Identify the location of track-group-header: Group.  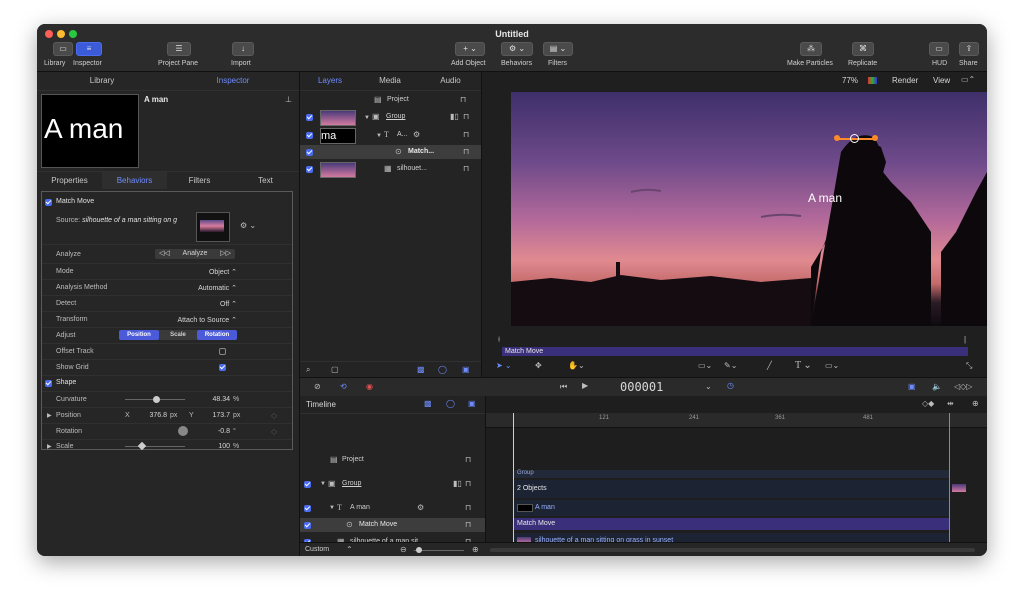
(731, 474).